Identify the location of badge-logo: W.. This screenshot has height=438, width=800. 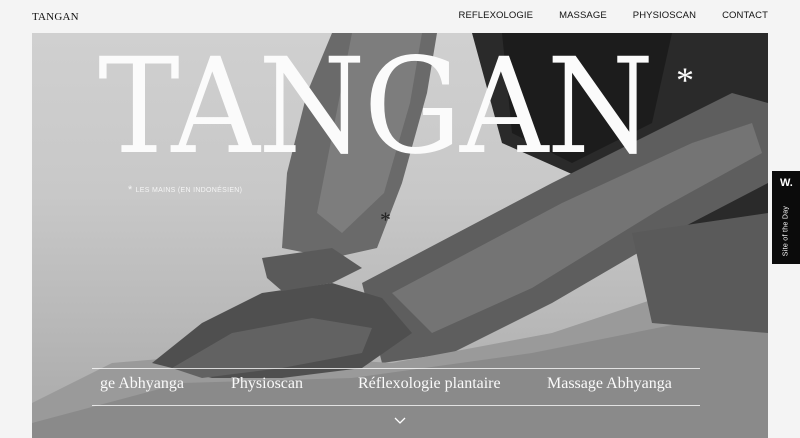
(786, 183).